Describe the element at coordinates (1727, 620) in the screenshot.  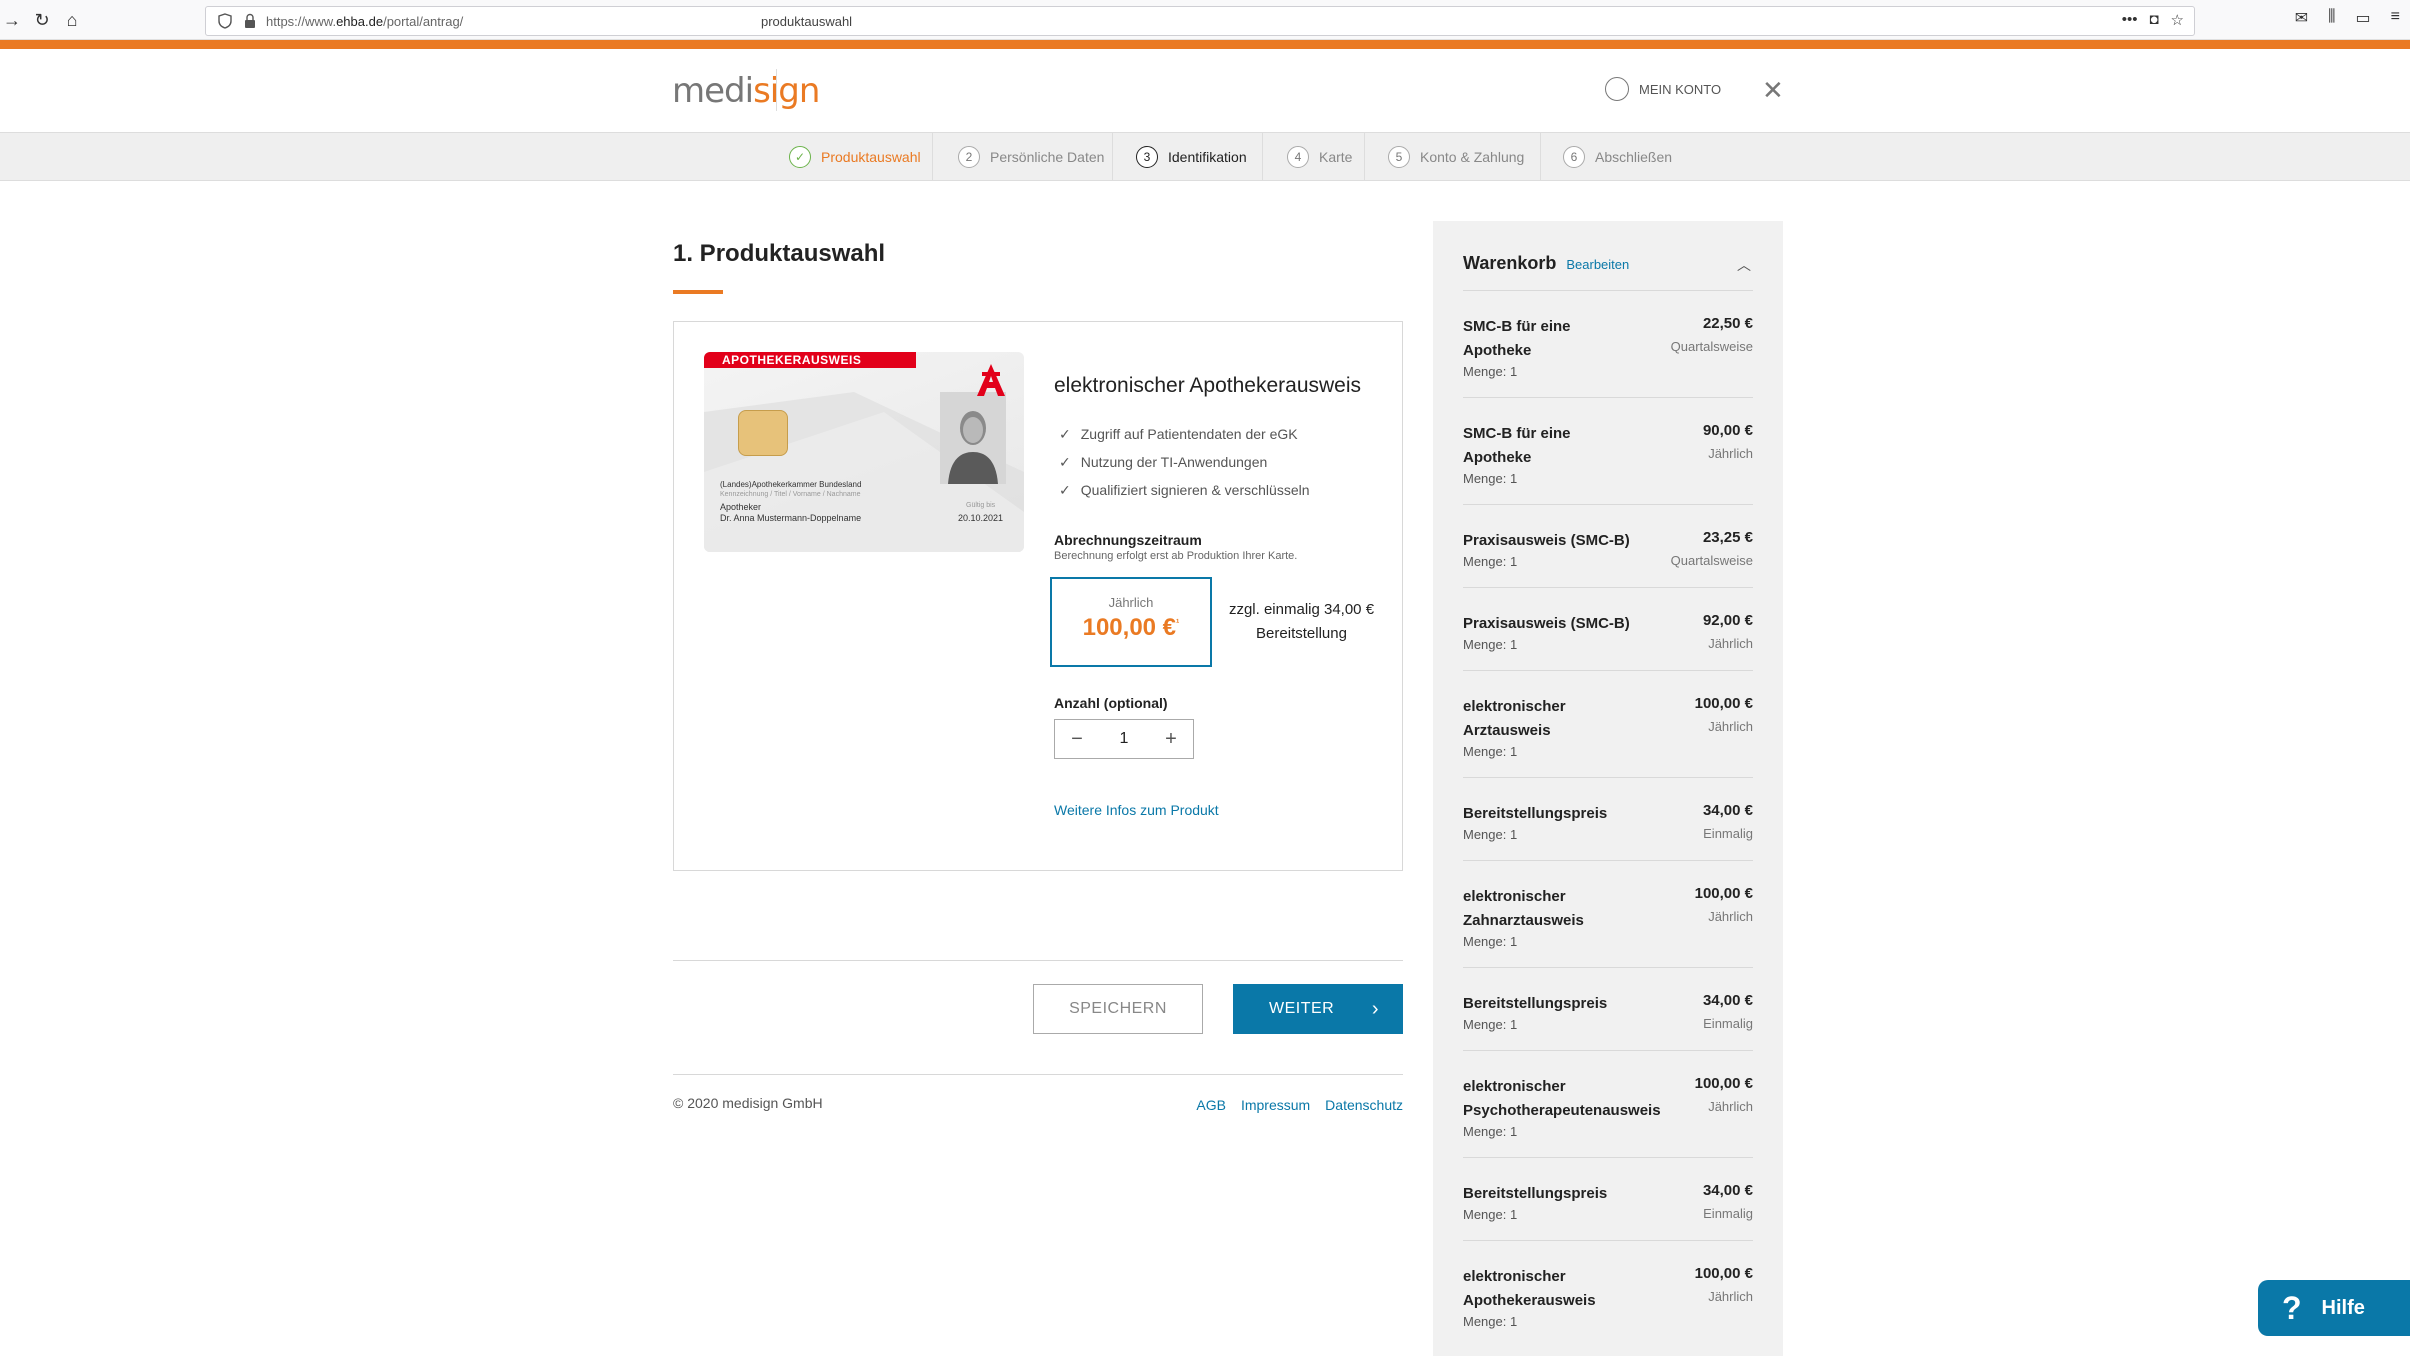
I see `cart-item-price: 92,00 €` at that location.